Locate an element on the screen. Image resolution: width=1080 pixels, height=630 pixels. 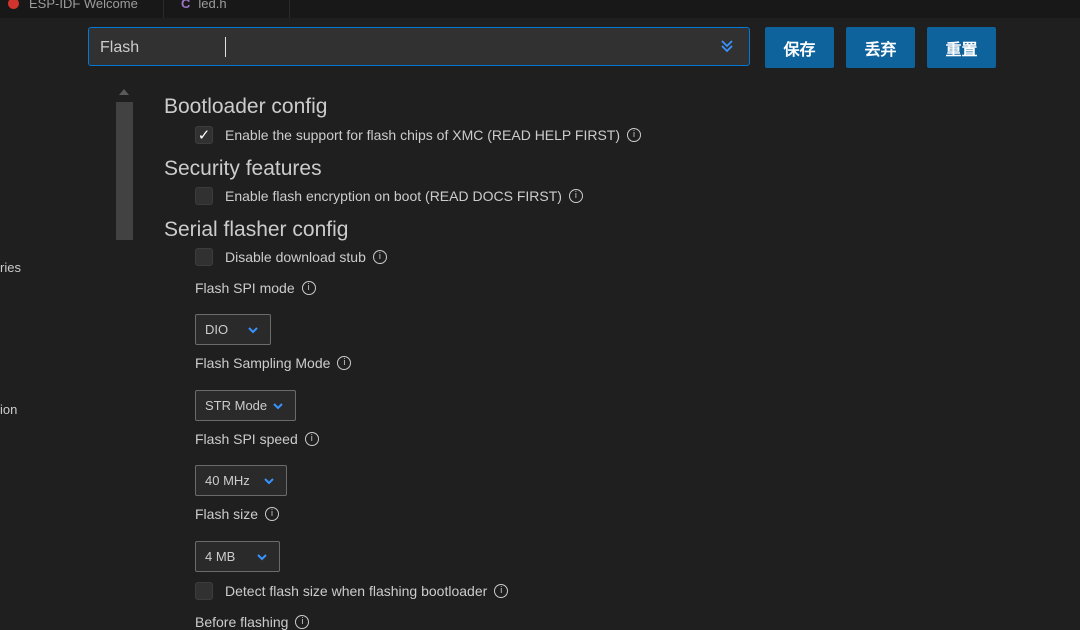
select-value: STR Mode is located at coordinates (236, 405).